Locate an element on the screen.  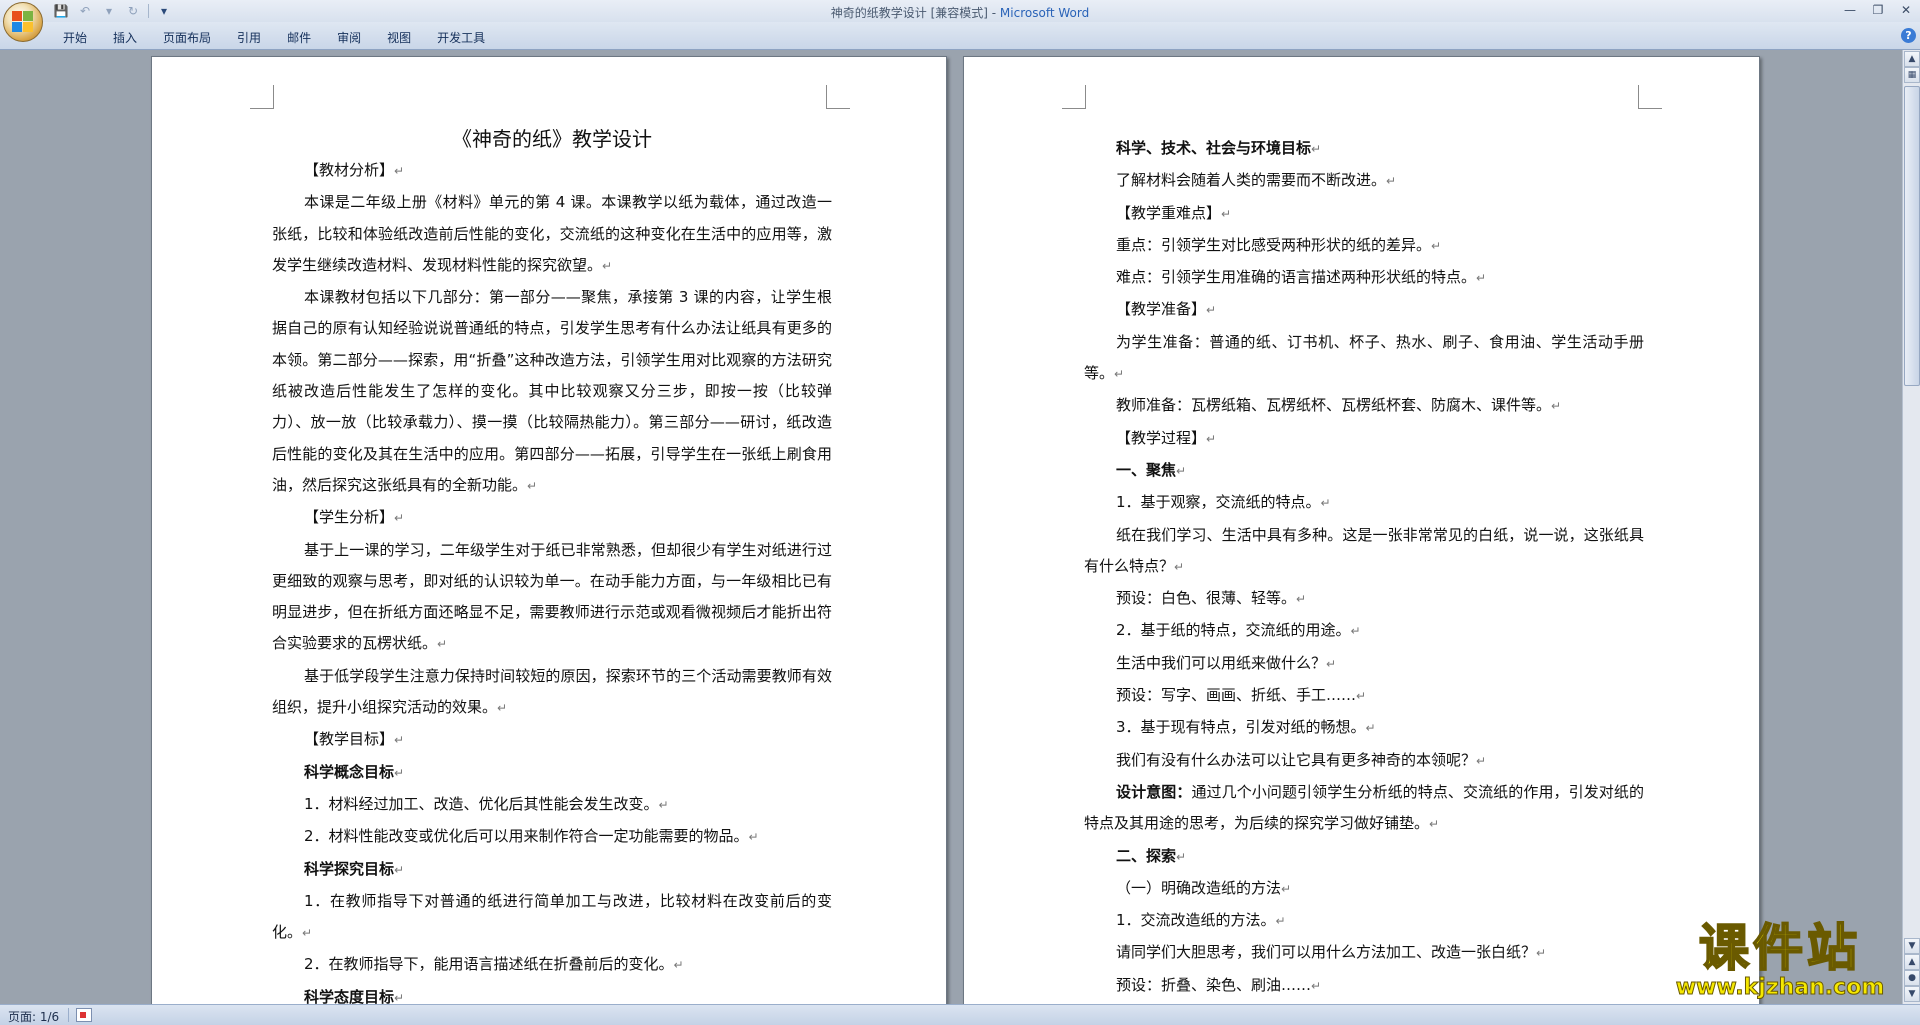
paragraph-text: 3．基于现有特点，引发对纸的畅想。 is located at coordinates (1241, 727).